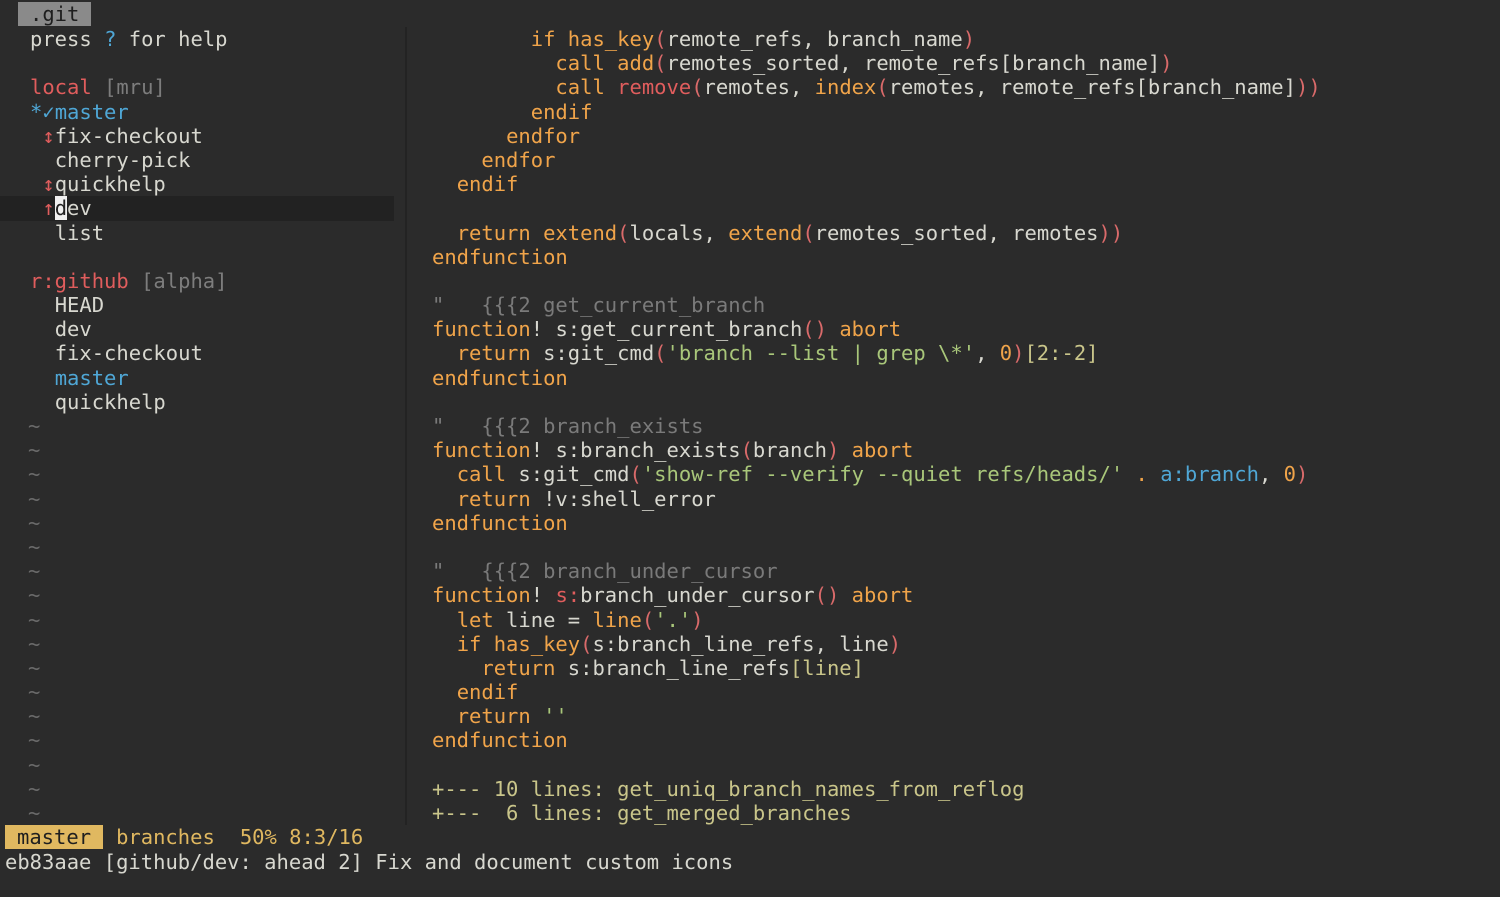 This screenshot has width=1500, height=897. What do you see at coordinates (197, 208) in the screenshot?
I see `branch-dev-selected: ↑dev` at bounding box center [197, 208].